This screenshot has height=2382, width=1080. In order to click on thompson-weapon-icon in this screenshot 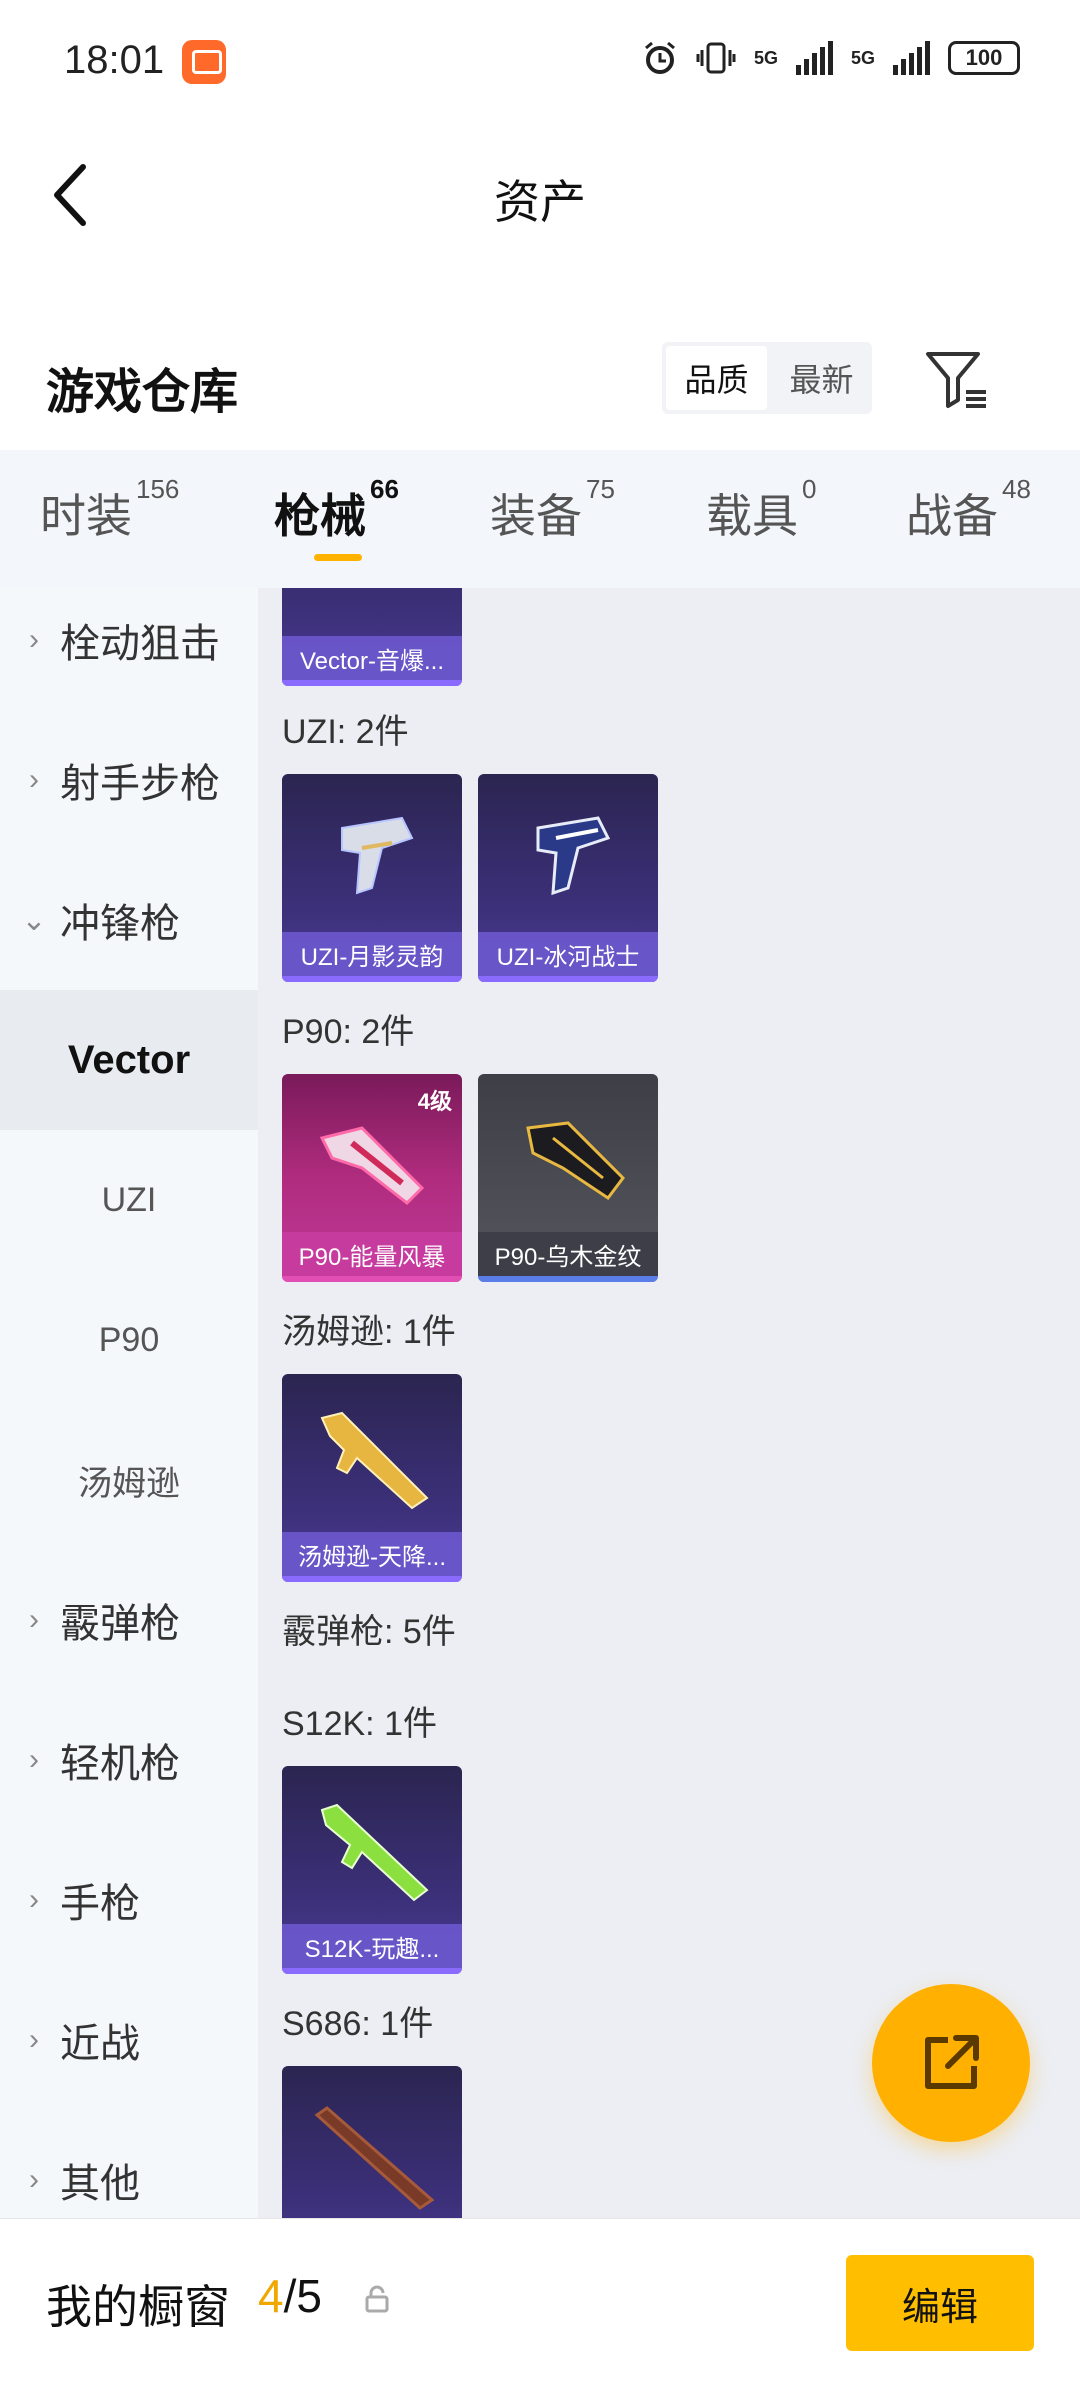, I will do `click(374, 1460)`.